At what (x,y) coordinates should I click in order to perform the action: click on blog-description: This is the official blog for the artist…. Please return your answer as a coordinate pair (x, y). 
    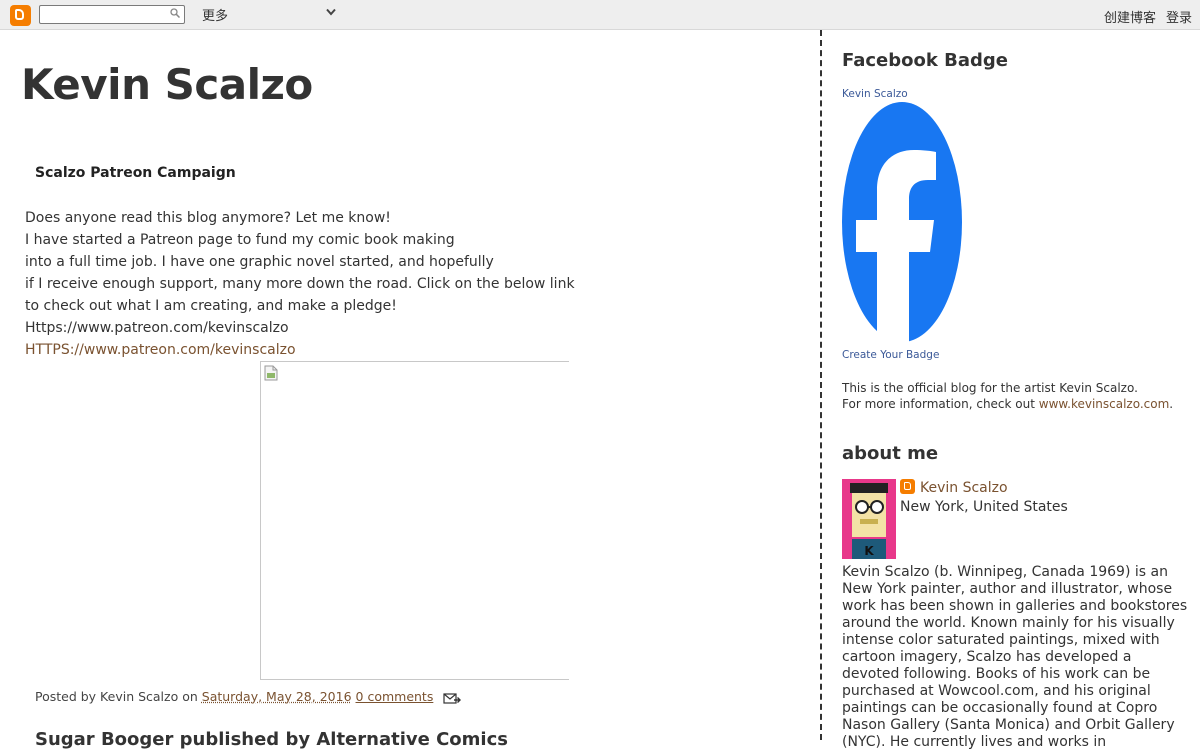
    Looking at the image, I should click on (990, 388).